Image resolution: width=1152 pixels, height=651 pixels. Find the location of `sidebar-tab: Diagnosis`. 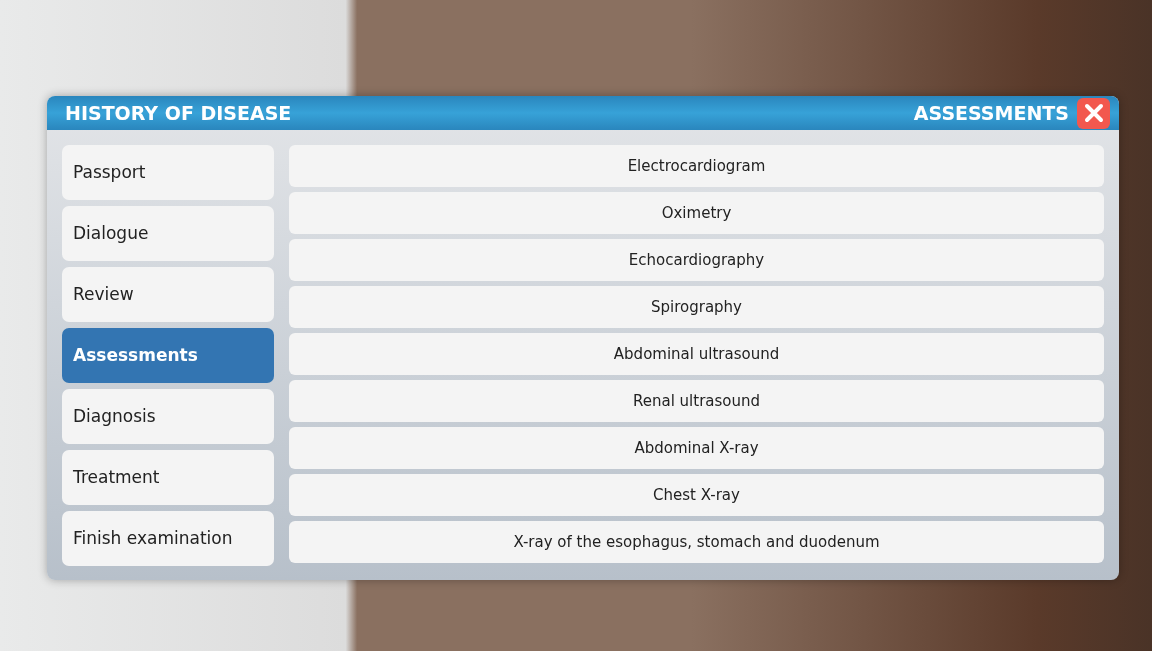

sidebar-tab: Diagnosis is located at coordinates (168, 416).